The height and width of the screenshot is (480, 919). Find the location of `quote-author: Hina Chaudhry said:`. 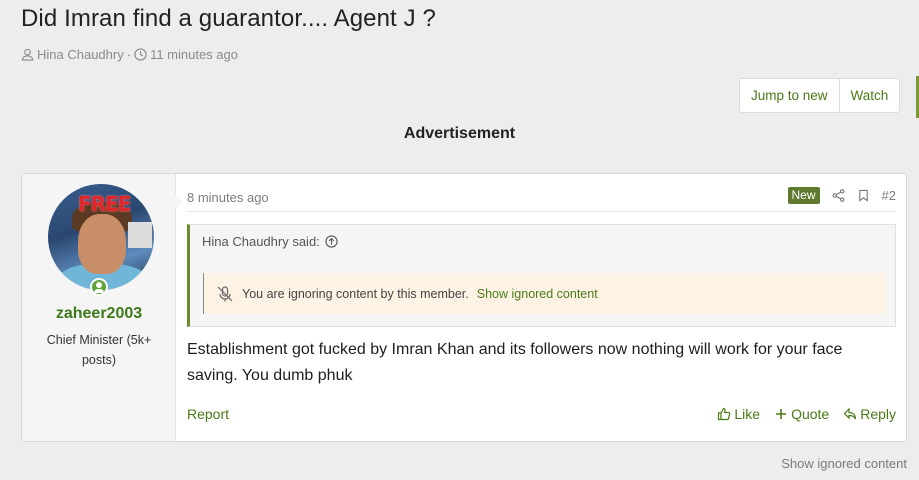

quote-author: Hina Chaudhry said: is located at coordinates (261, 241).